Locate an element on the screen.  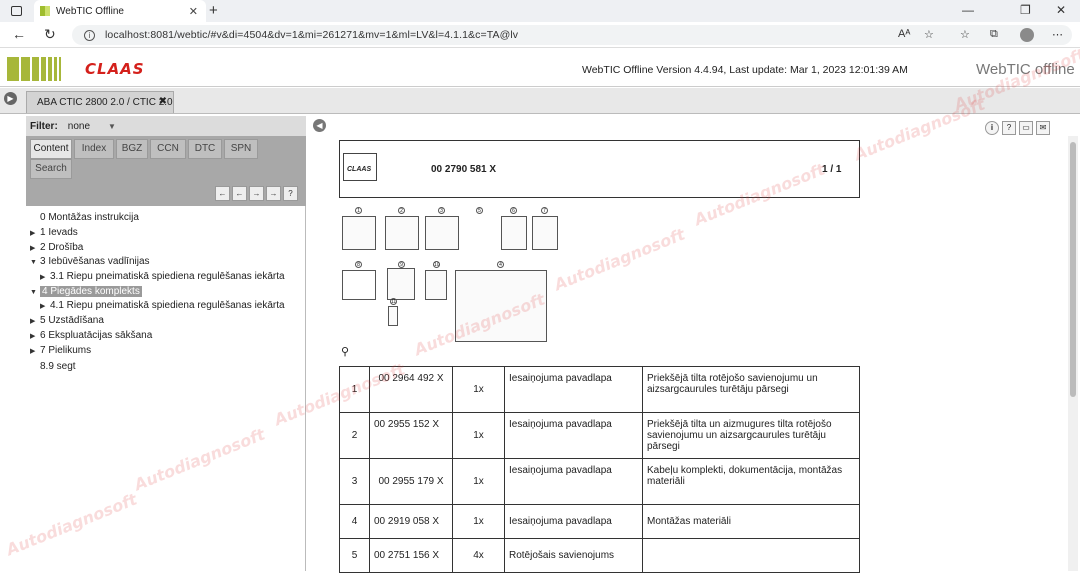
tree-item: 0 Montāžas instrukcija is located at coordinates (84, 217).